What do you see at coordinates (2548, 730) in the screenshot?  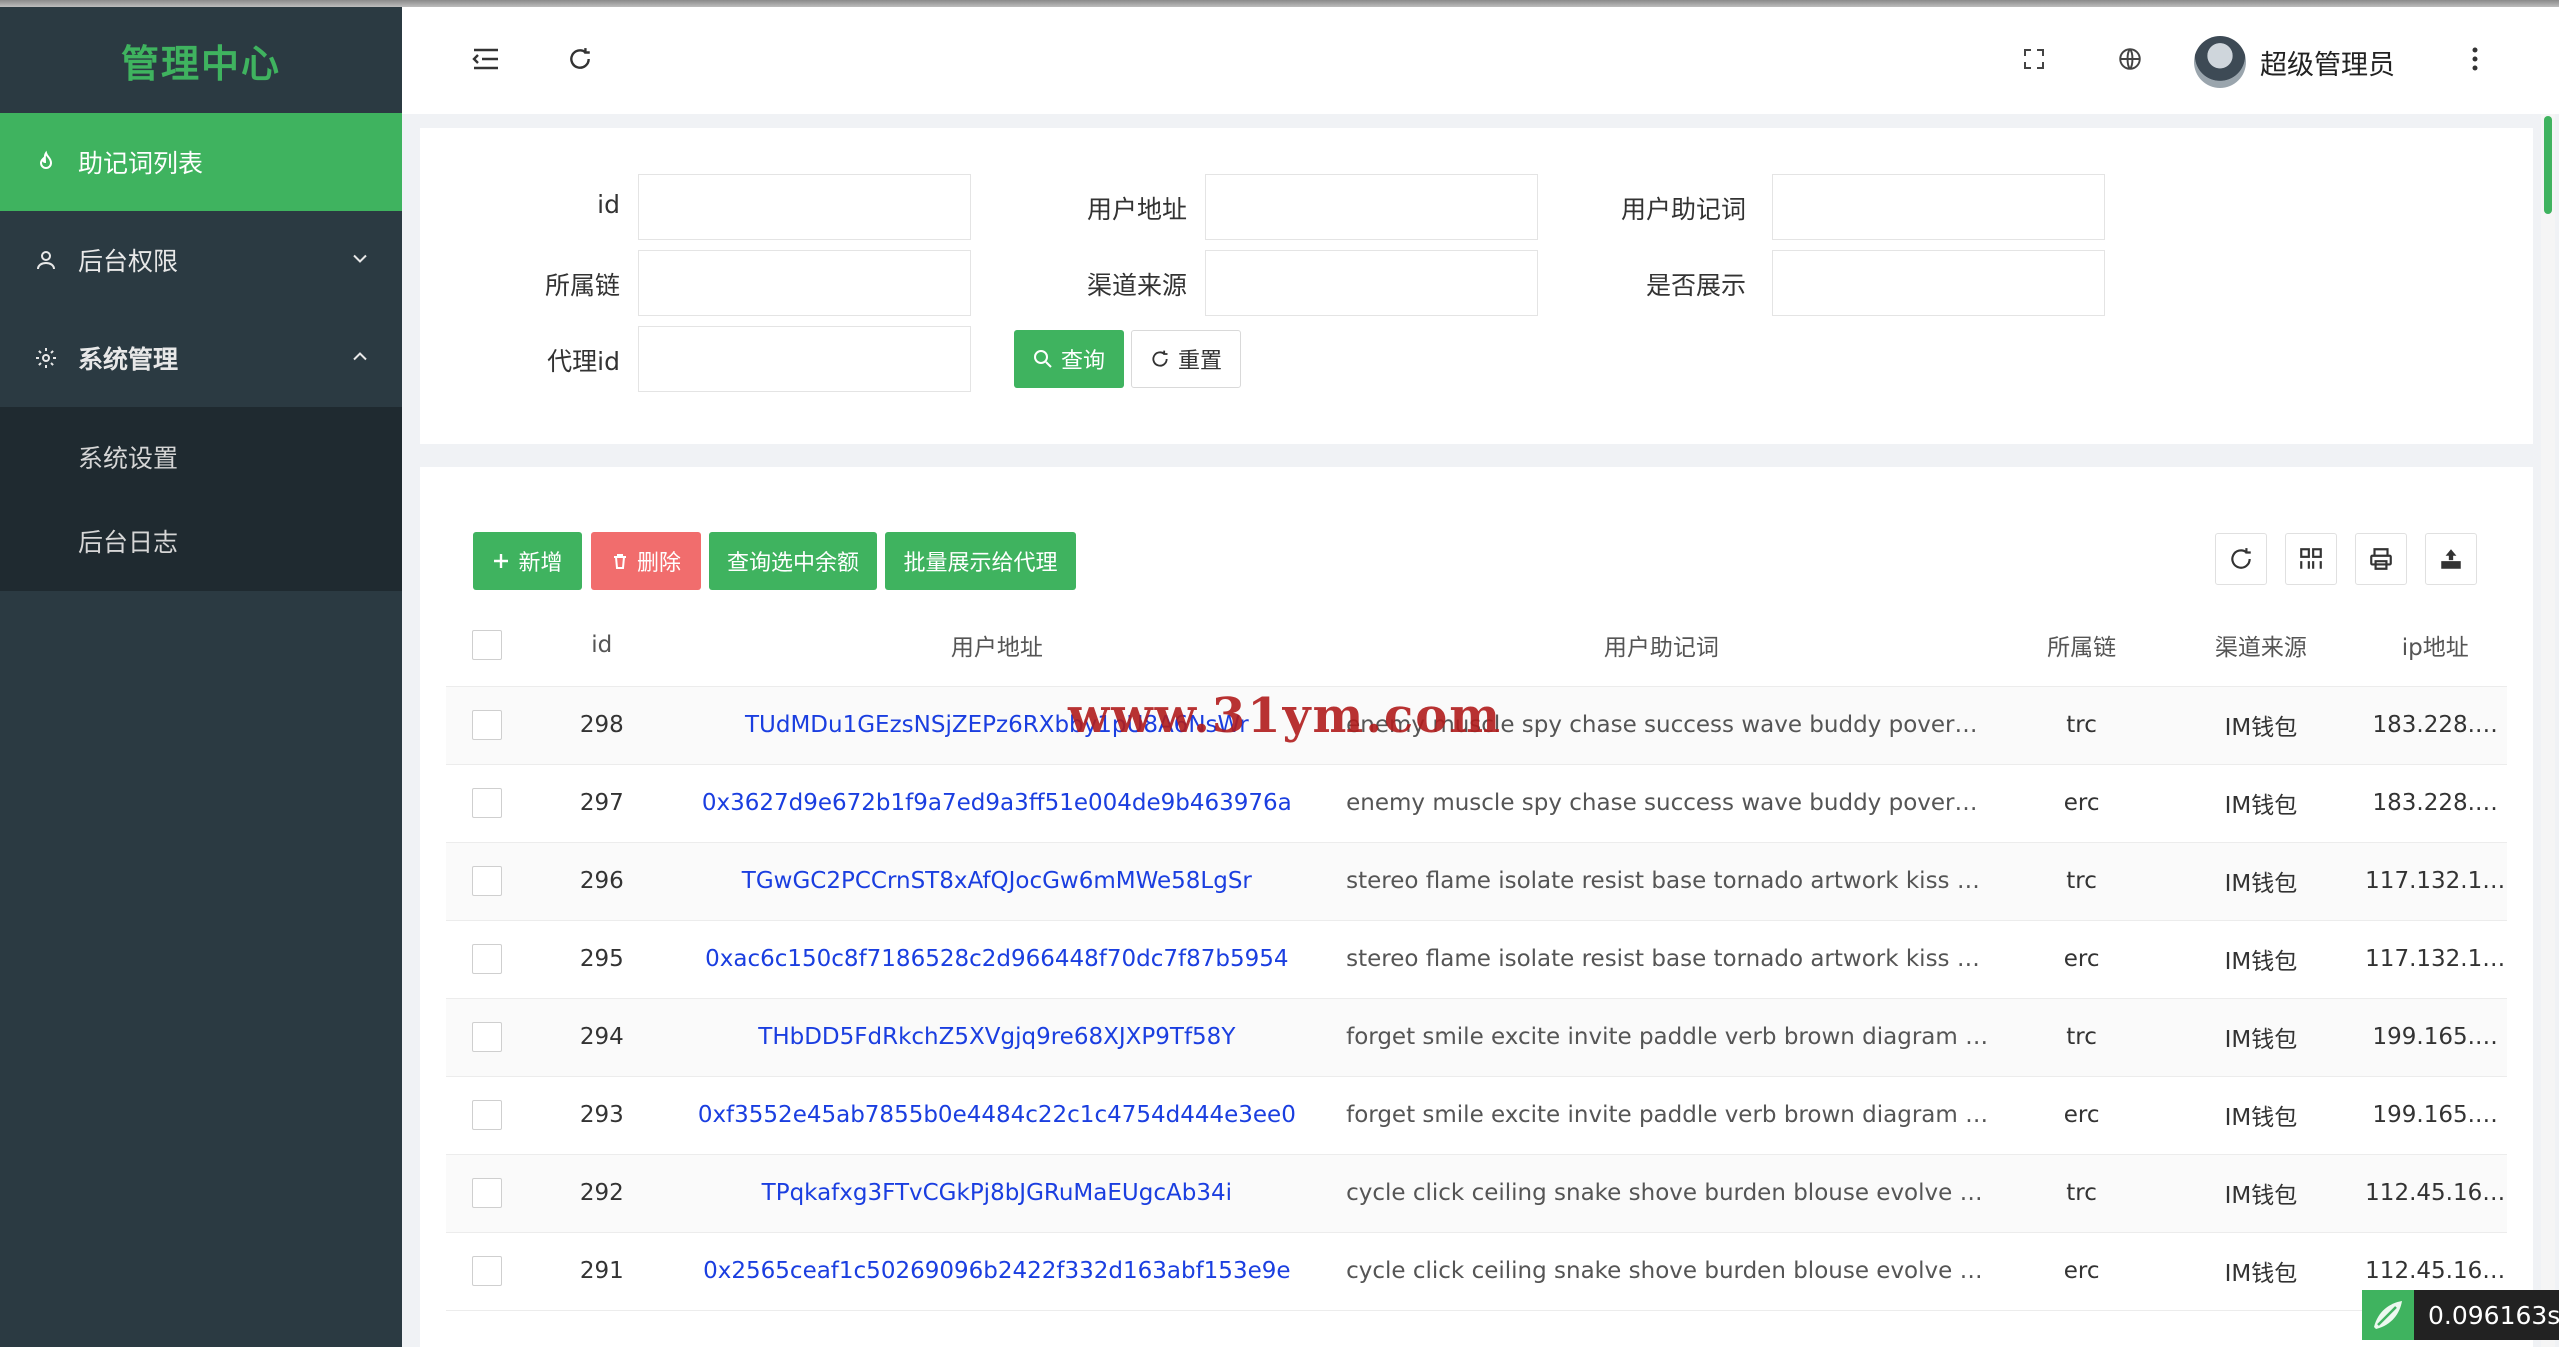 I see `page-scrollbar` at bounding box center [2548, 730].